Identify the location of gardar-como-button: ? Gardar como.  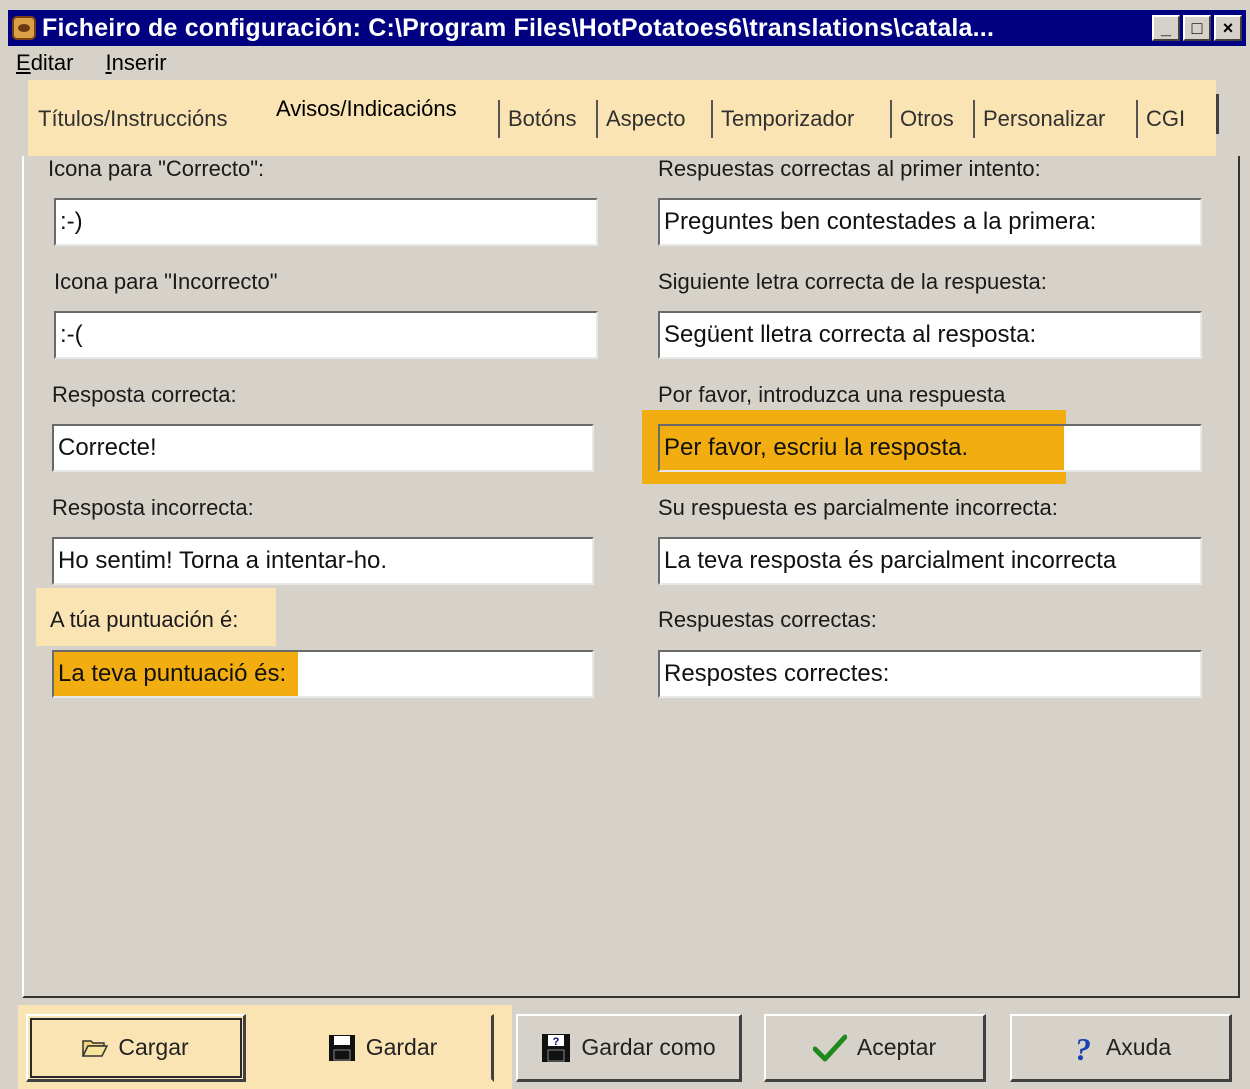
(629, 1048).